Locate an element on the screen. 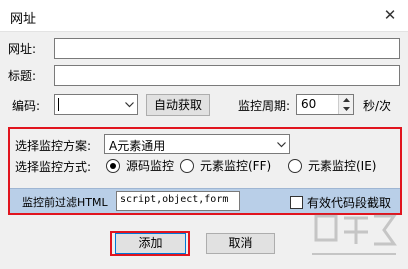  url-input is located at coordinates (227, 48).